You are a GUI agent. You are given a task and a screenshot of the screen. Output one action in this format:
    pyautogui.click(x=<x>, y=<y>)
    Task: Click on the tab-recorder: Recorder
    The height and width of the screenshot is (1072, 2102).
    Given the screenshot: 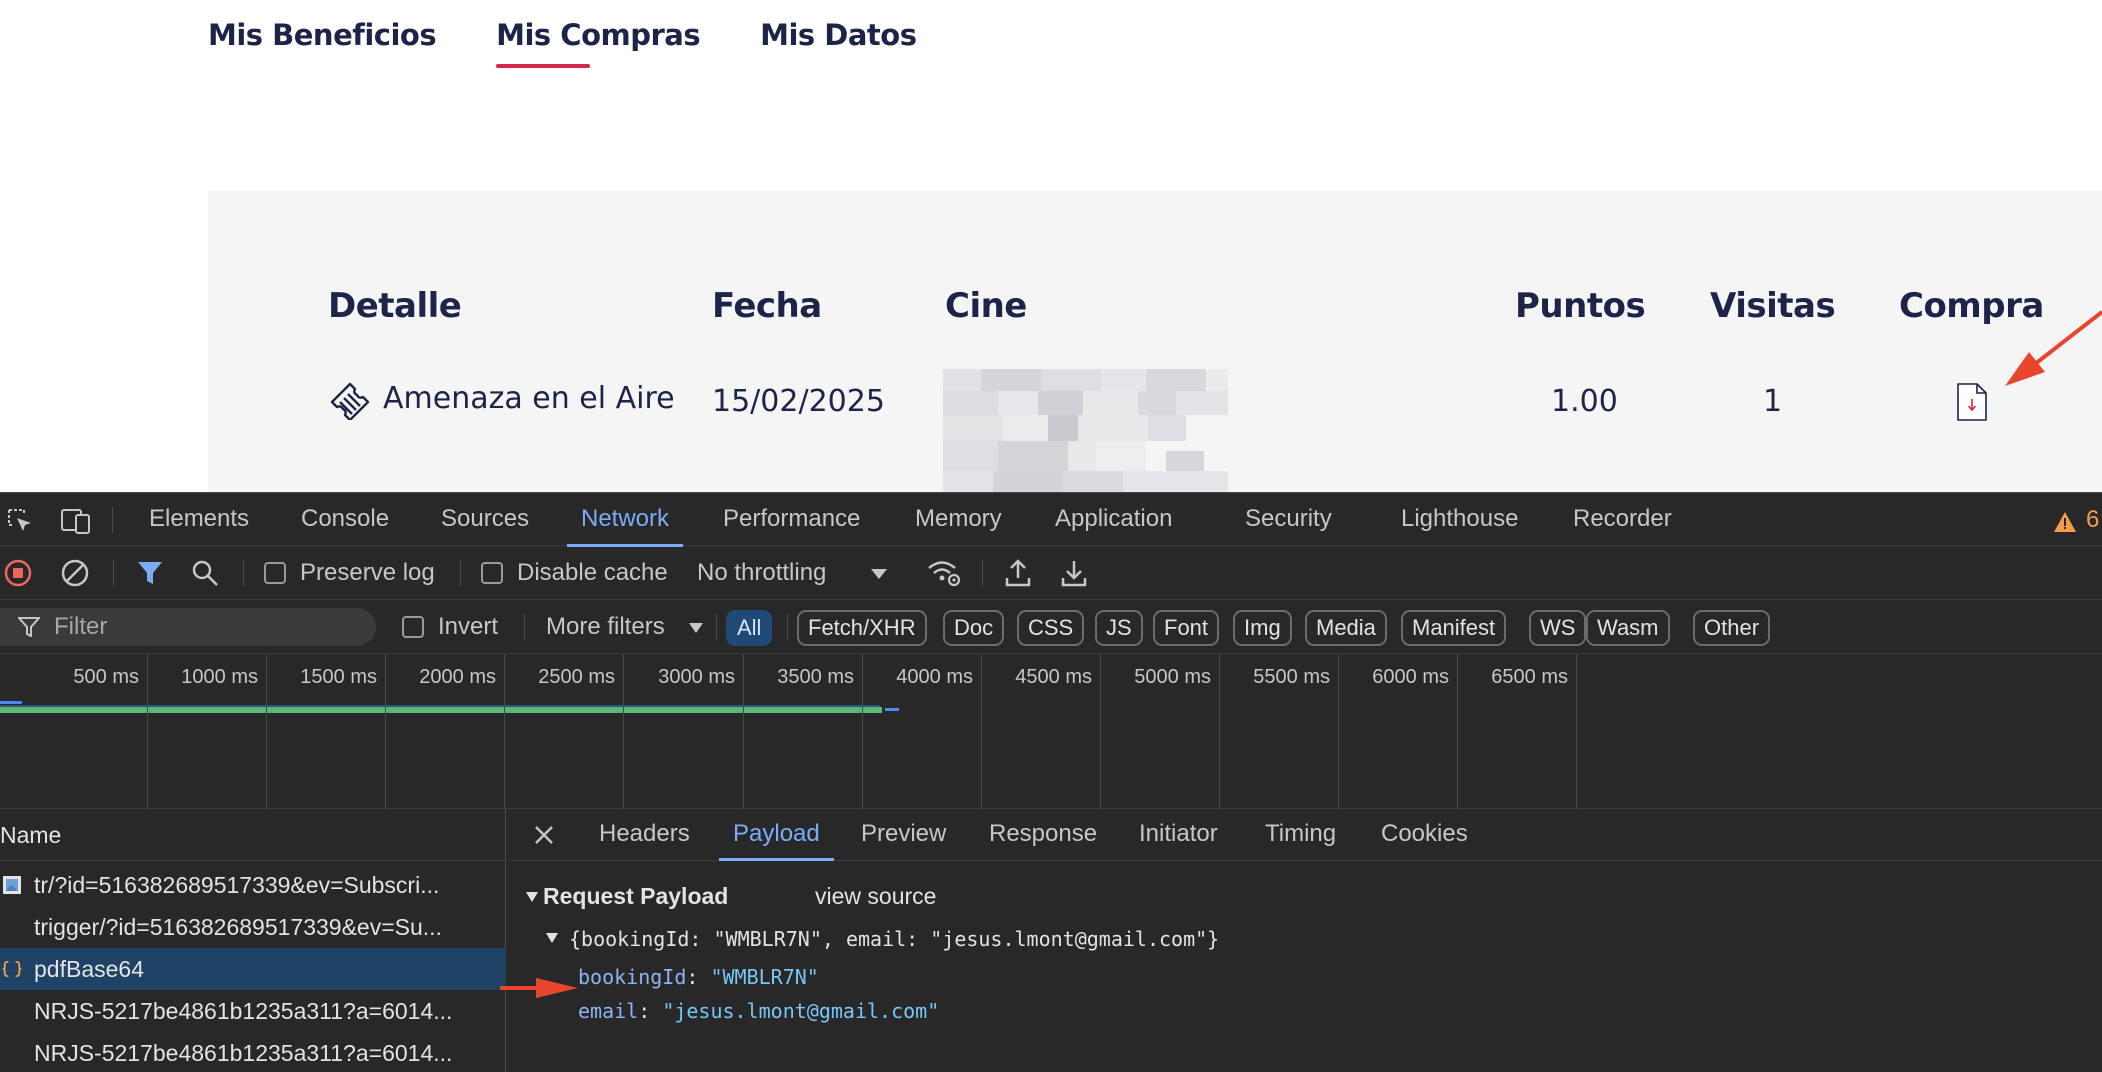 What is the action you would take?
    pyautogui.click(x=1622, y=520)
    